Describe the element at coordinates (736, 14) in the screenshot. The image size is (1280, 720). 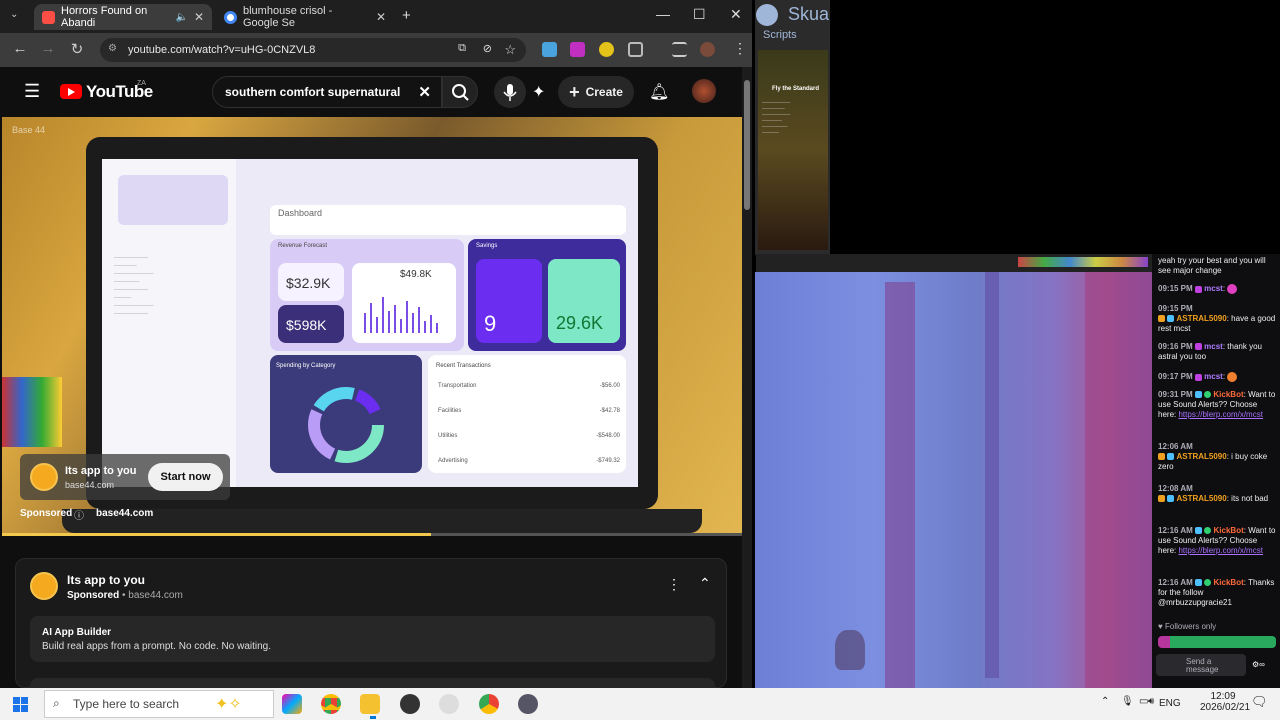
I see `close-window-icon: ✕` at that location.